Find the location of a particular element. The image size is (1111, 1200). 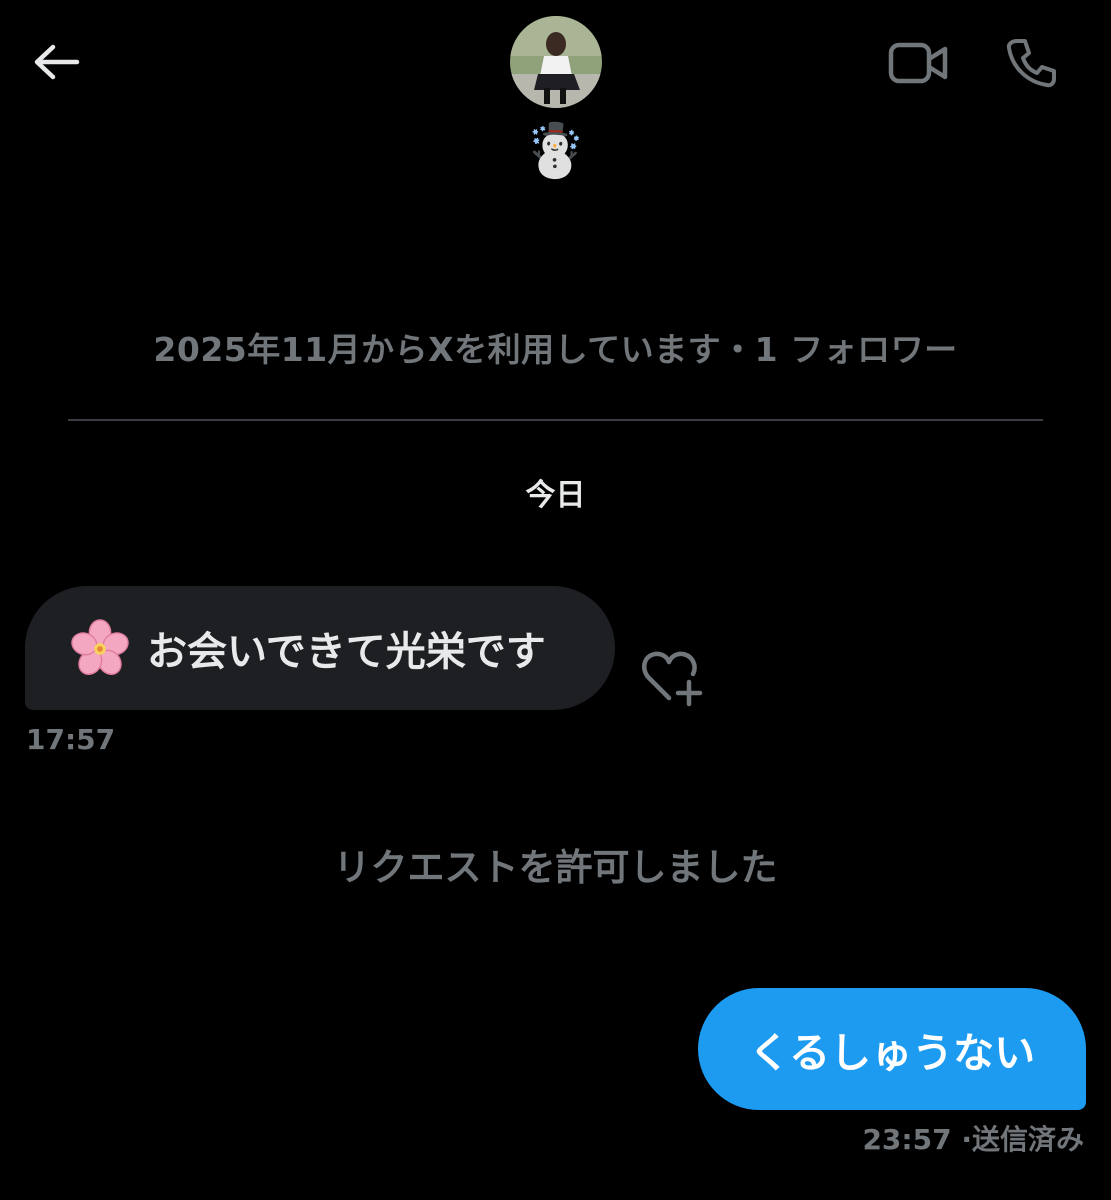

outgoing-message-status: 送信済み is located at coordinates (1027, 1139).